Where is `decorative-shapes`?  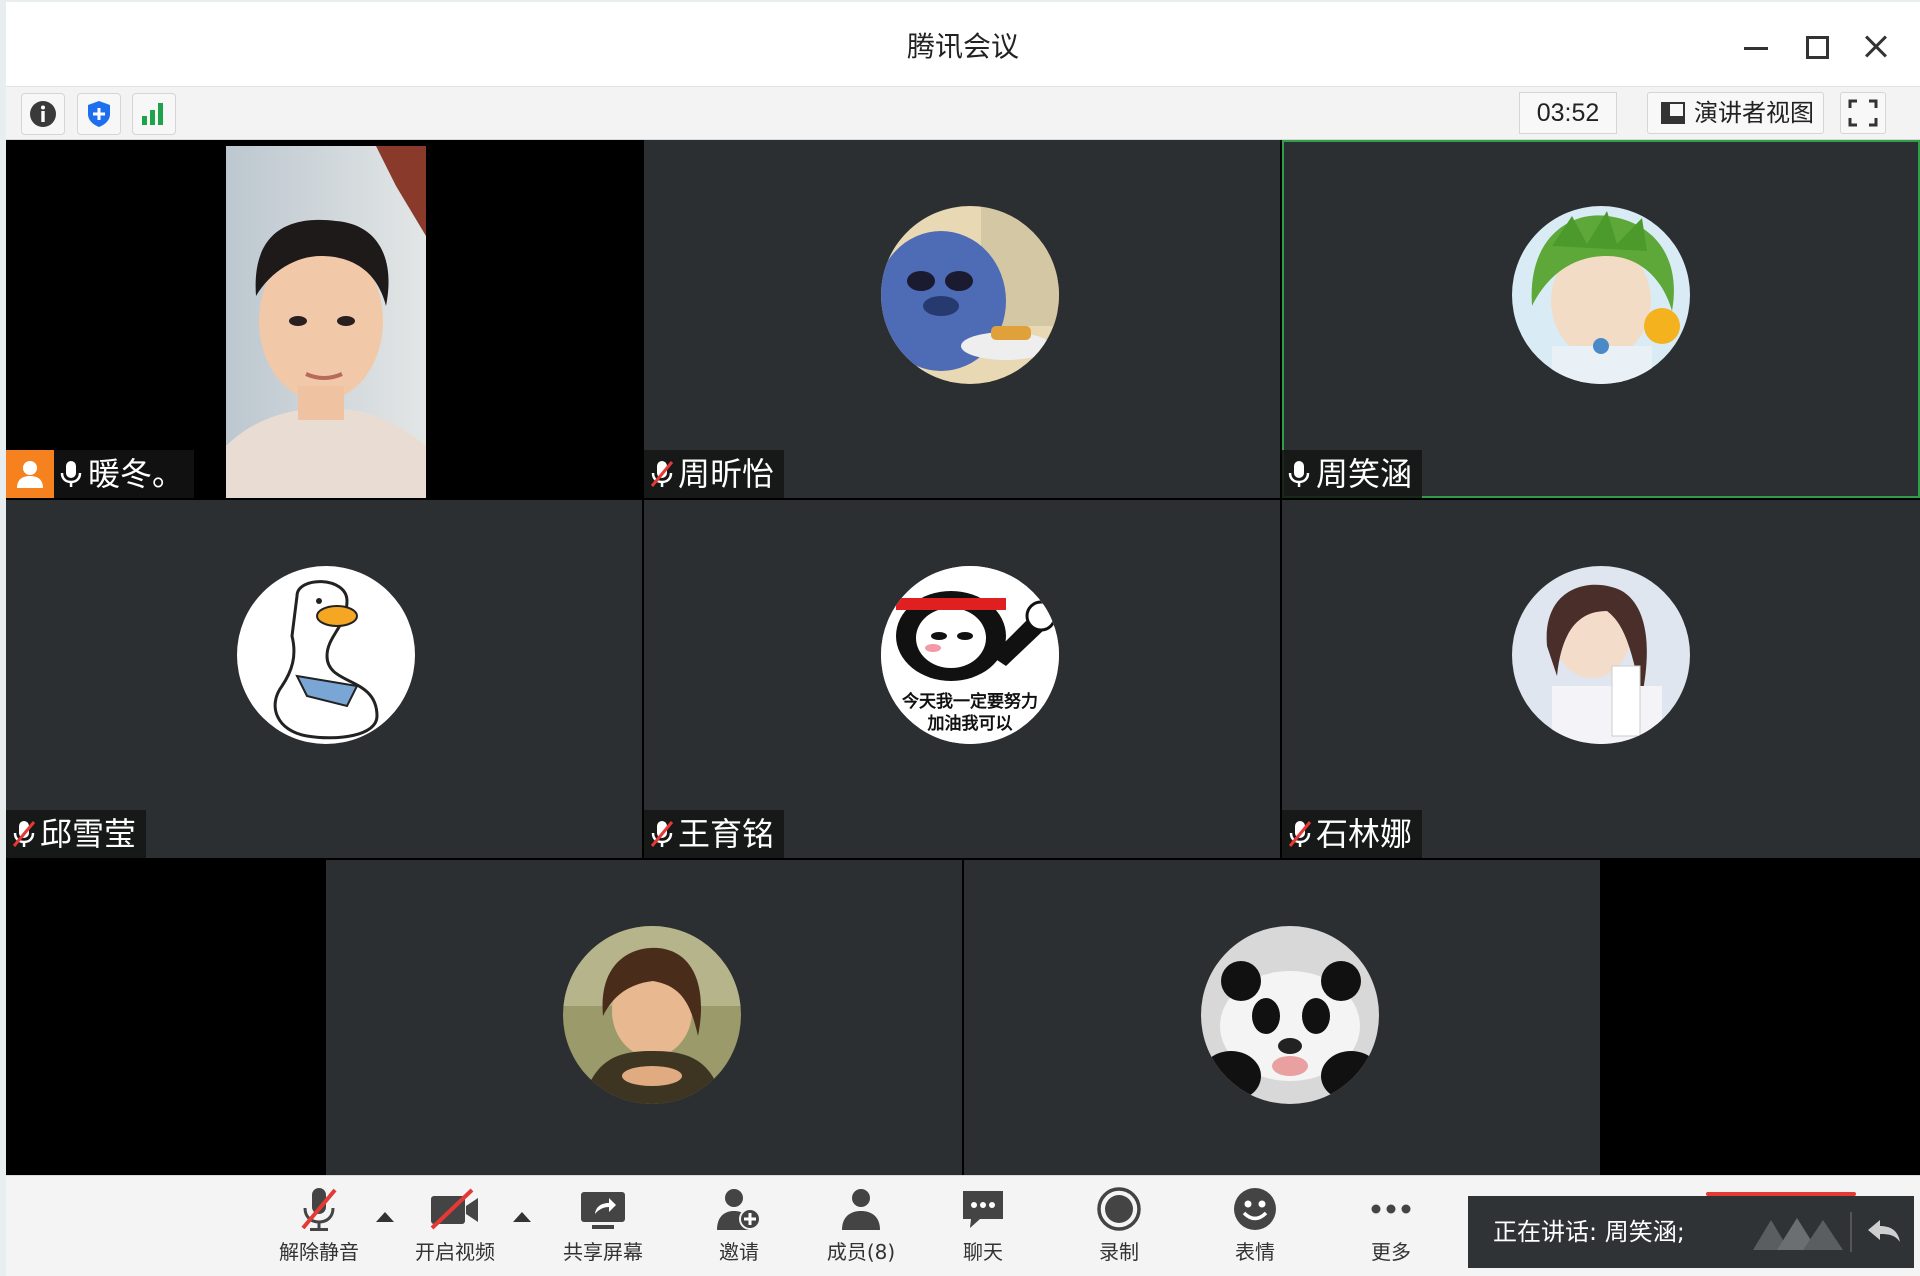
decorative-shapes is located at coordinates (1798, 1234).